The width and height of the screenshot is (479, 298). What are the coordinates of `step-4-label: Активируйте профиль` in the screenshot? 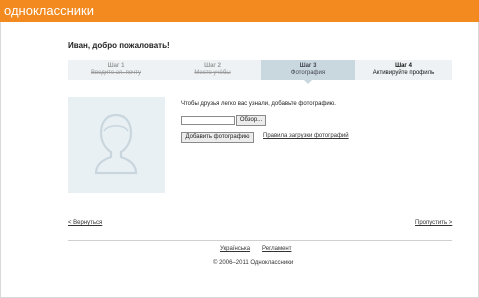 It's located at (403, 73).